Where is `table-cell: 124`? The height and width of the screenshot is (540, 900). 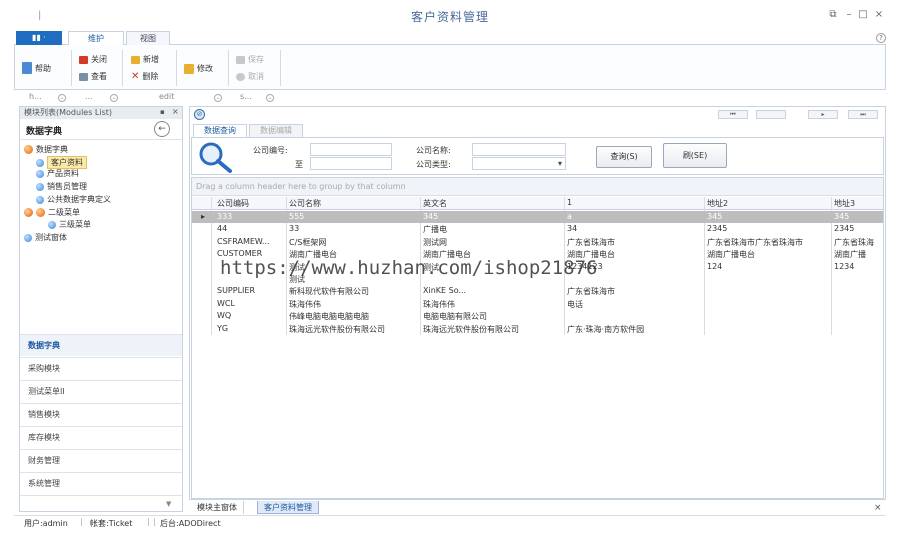 table-cell: 124 is located at coordinates (769, 266).